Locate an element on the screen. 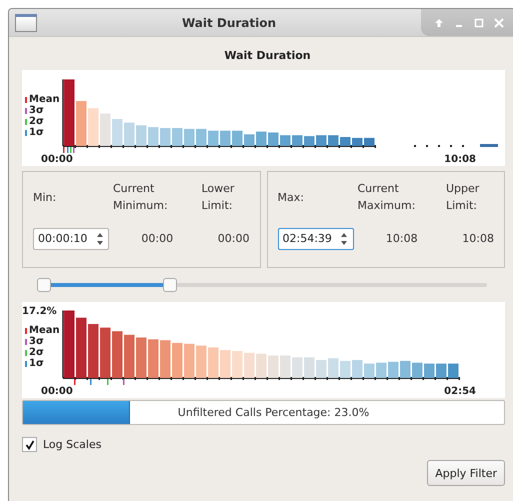  field-label: Lower Limit: is located at coordinates (219, 197).